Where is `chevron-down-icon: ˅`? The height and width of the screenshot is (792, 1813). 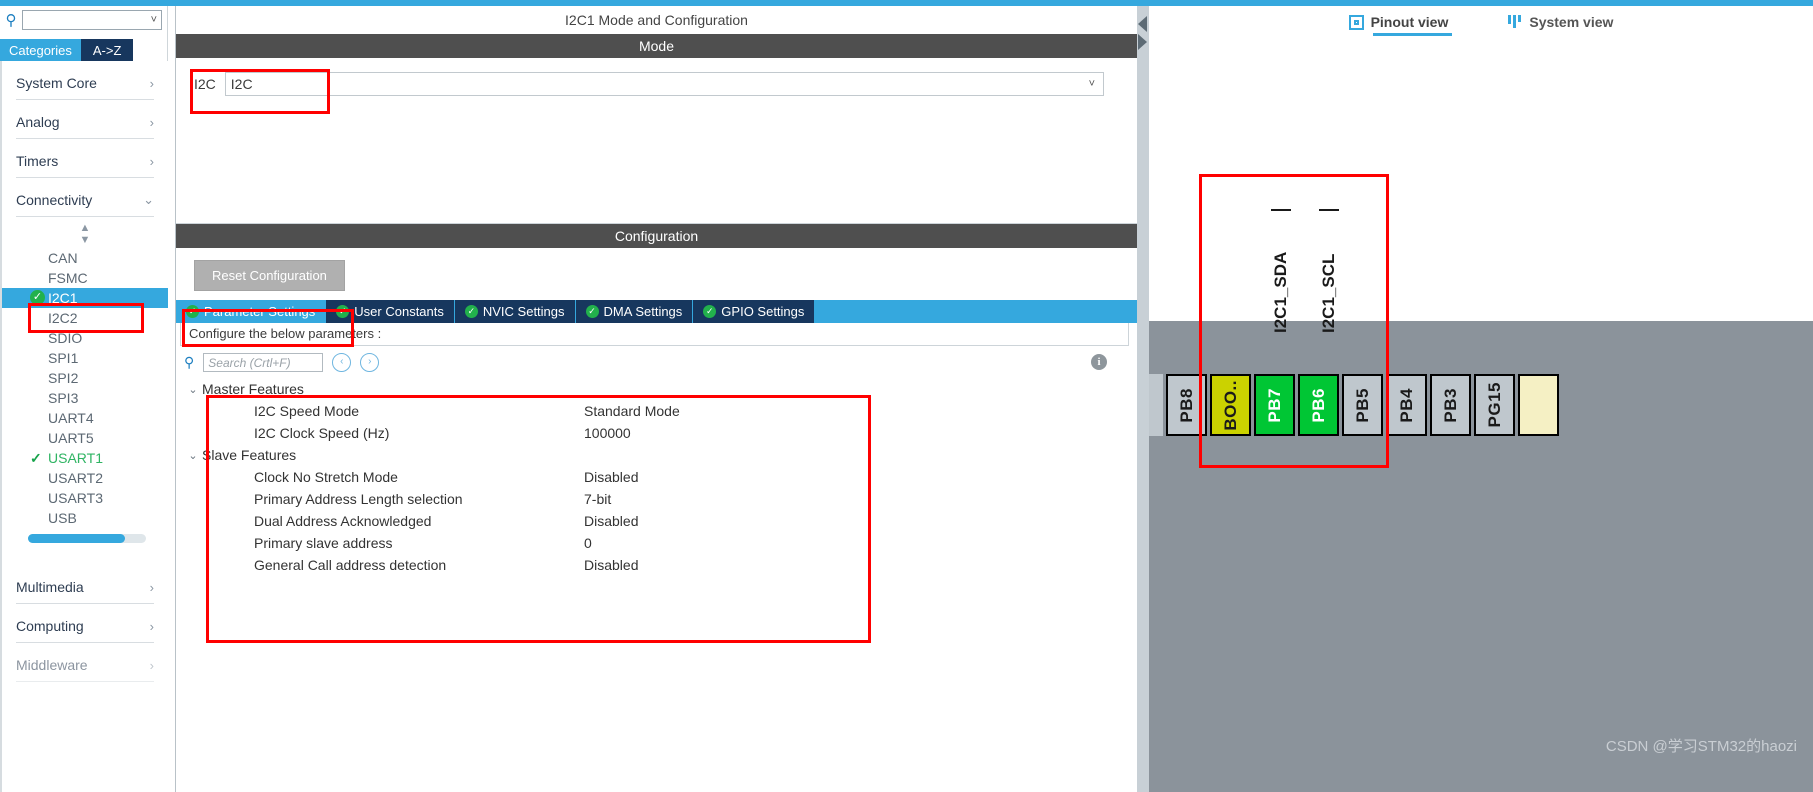 chevron-down-icon: ˅ is located at coordinates (153, 20).